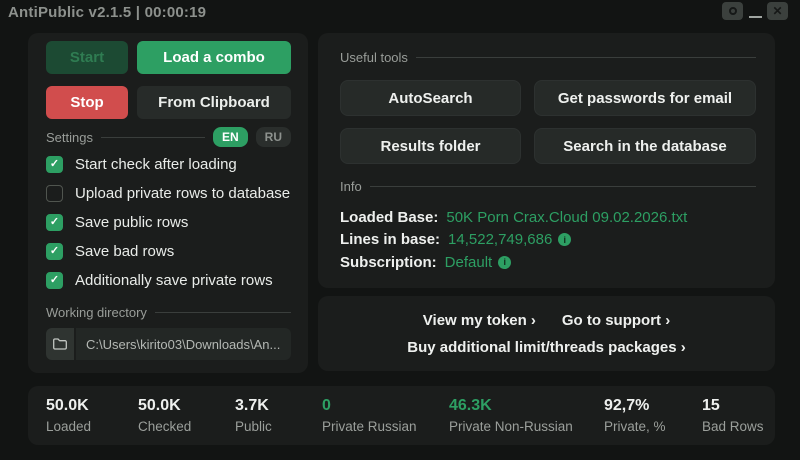 Image resolution: width=800 pixels, height=460 pixels. I want to click on stat-label: Private Russian, so click(369, 426).